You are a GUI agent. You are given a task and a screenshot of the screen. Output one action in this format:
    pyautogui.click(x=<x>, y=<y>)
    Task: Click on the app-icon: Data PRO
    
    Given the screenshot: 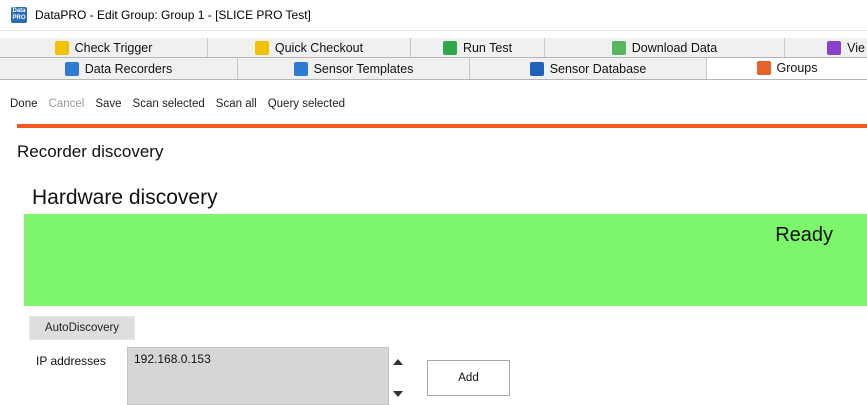 What is the action you would take?
    pyautogui.click(x=19, y=15)
    